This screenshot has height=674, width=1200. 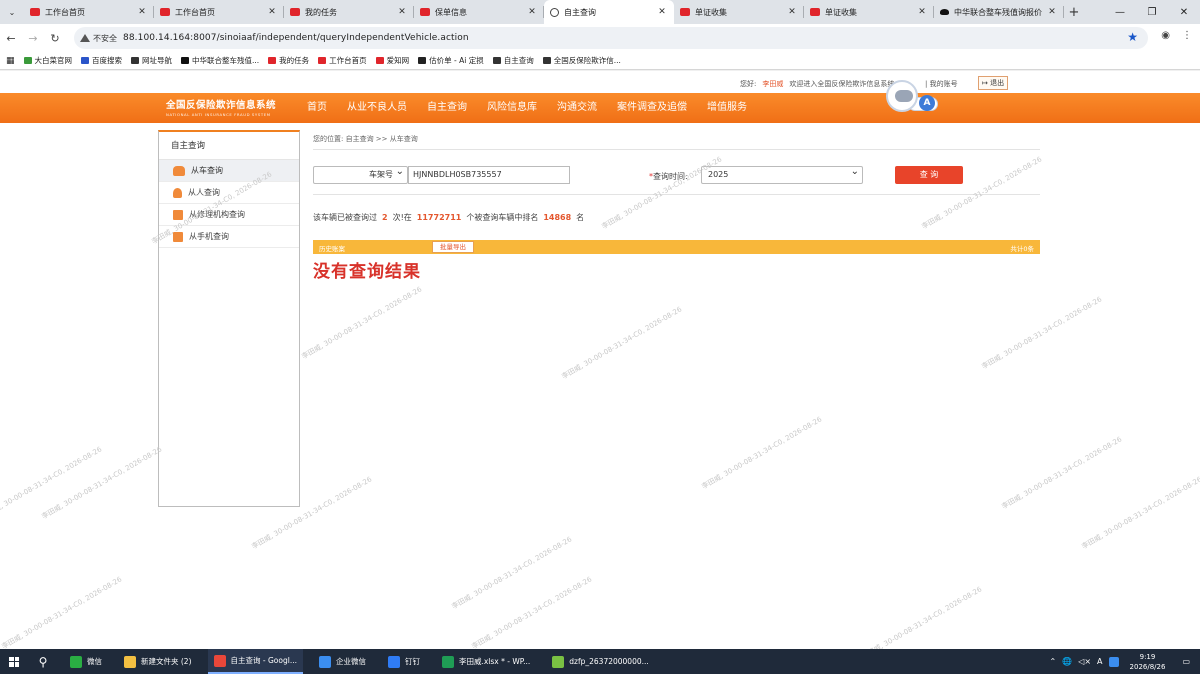 What do you see at coordinates (782, 174) in the screenshot?
I see `query-year-select: 2025` at bounding box center [782, 174].